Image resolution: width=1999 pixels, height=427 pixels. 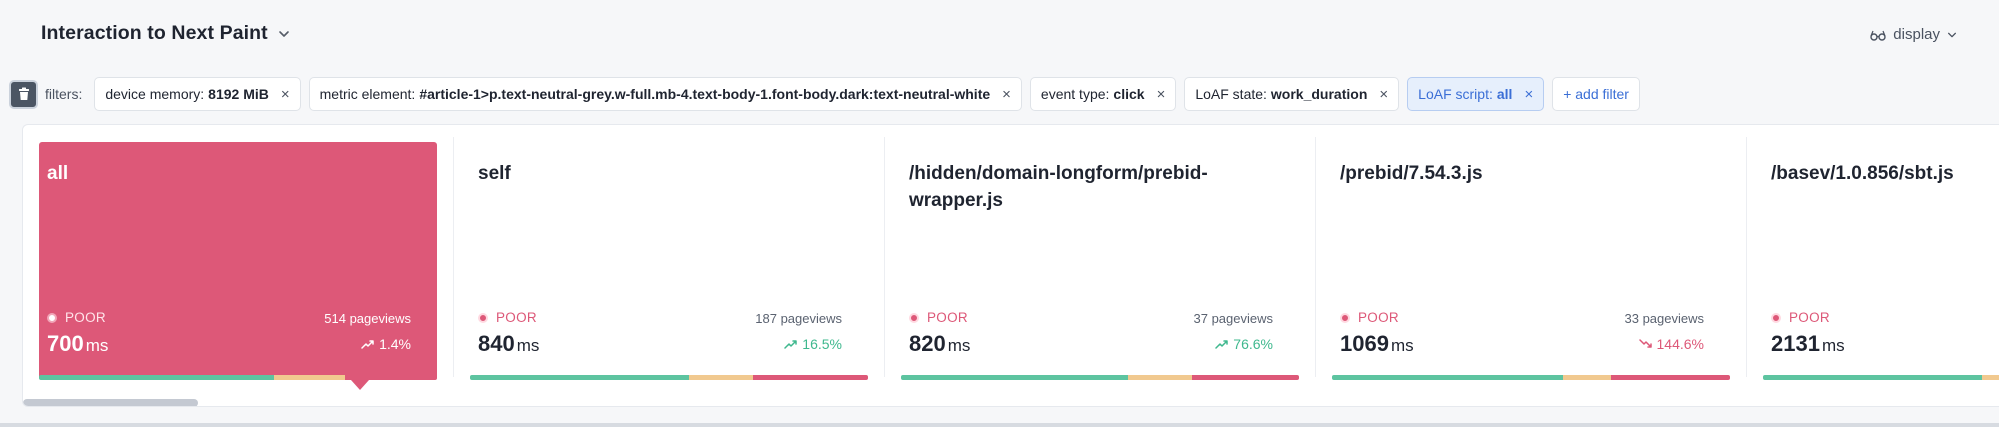 What do you see at coordinates (1596, 94) in the screenshot?
I see `add-filter-button: + add filter` at bounding box center [1596, 94].